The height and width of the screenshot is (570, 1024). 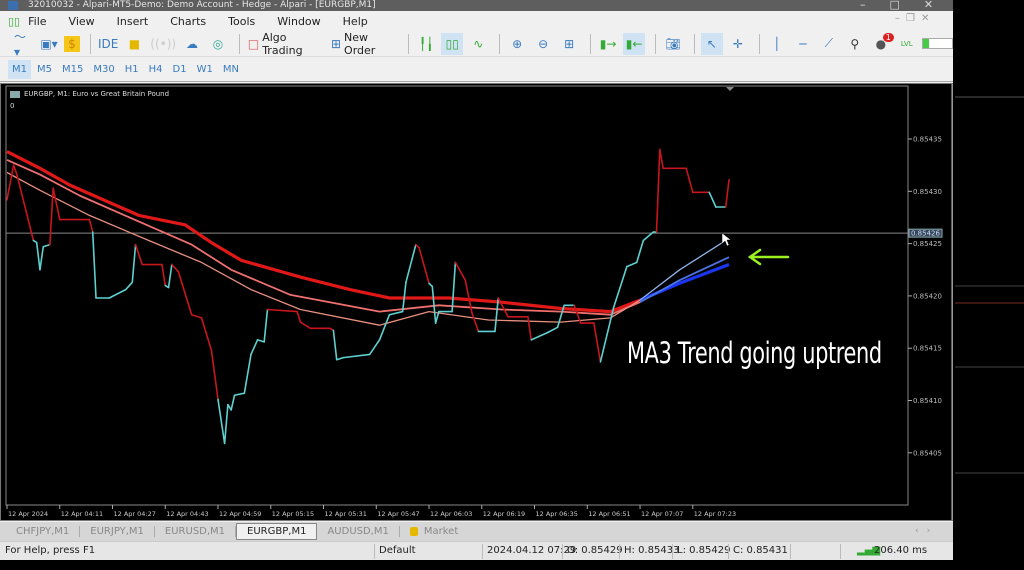 What do you see at coordinates (760, 550) in the screenshot?
I see `close-price: C: 0.85431` at bounding box center [760, 550].